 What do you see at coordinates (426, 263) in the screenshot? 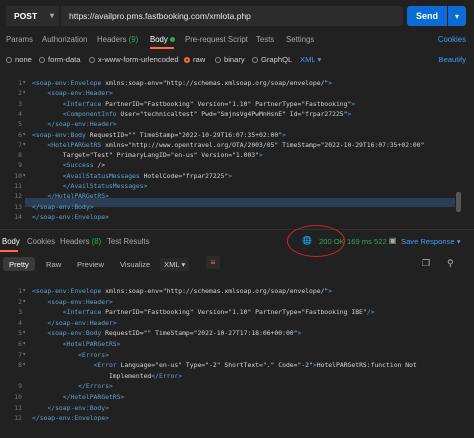
I see `copy-icon: ❐` at bounding box center [426, 263].